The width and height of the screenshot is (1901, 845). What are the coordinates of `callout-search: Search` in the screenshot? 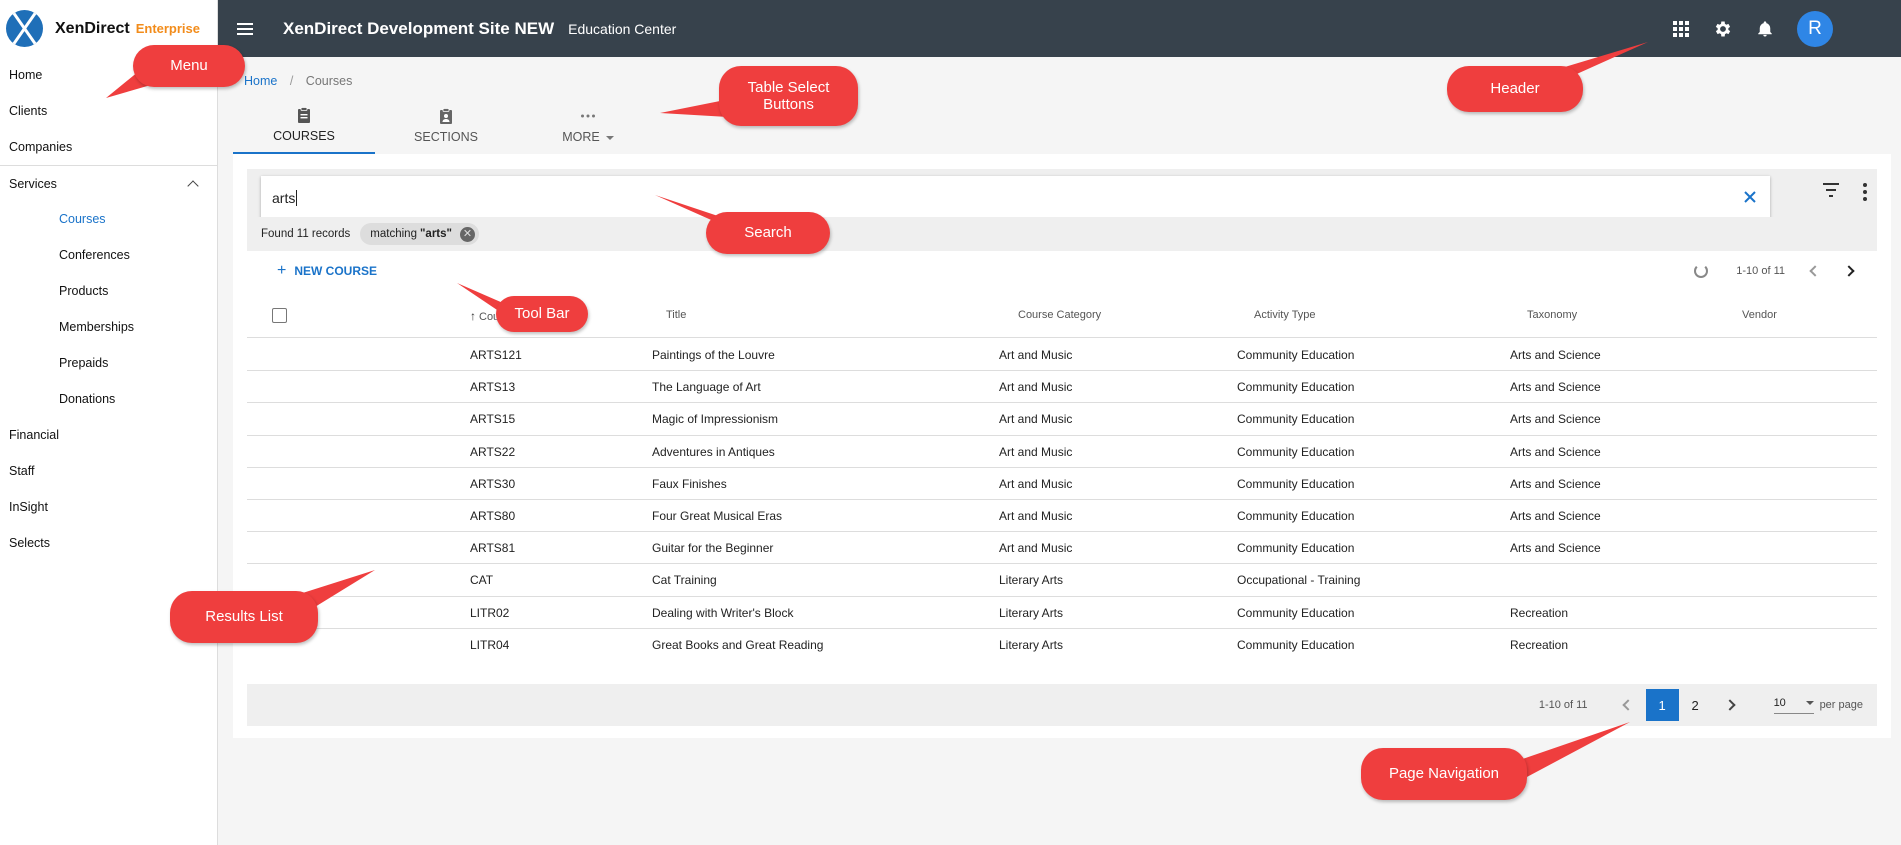 It's located at (768, 233).